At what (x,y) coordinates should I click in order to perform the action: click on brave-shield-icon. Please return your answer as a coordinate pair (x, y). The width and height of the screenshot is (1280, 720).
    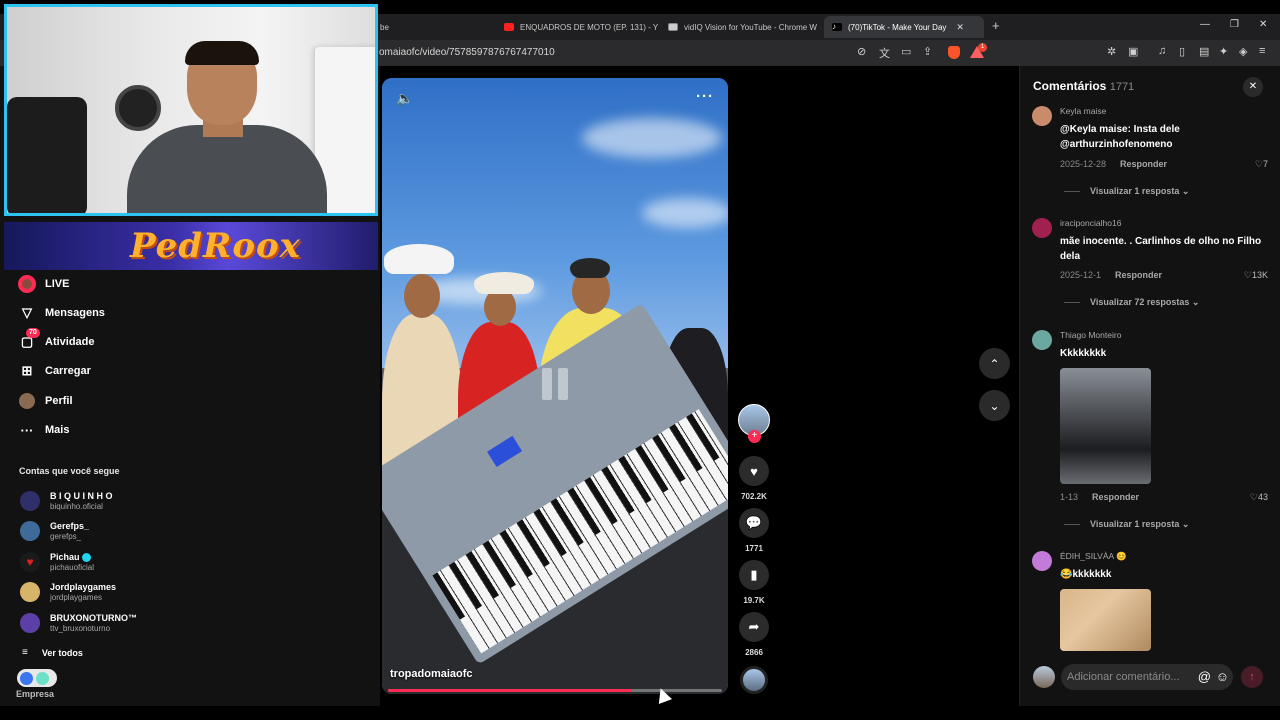
    Looking at the image, I should click on (954, 52).